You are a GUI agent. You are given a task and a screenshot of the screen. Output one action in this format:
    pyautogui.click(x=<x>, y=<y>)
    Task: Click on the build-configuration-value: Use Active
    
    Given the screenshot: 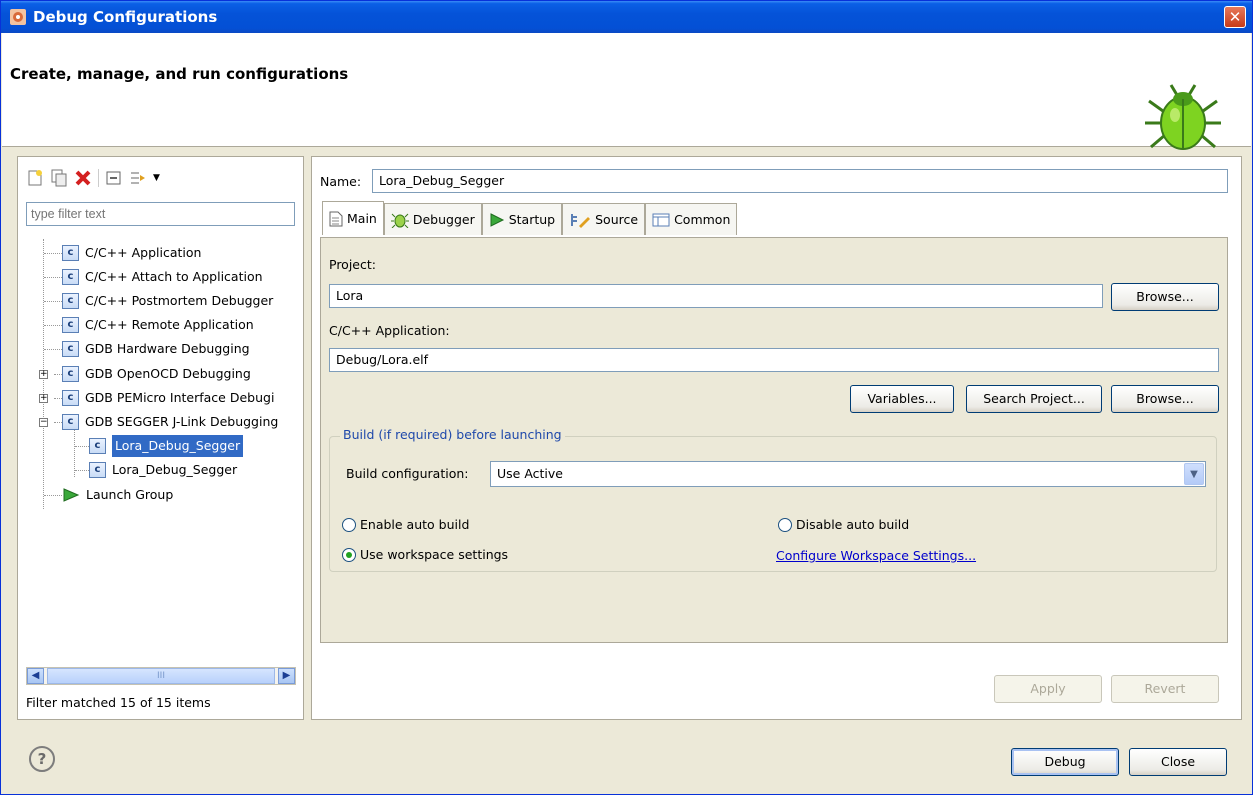 What is the action you would take?
    pyautogui.click(x=530, y=473)
    